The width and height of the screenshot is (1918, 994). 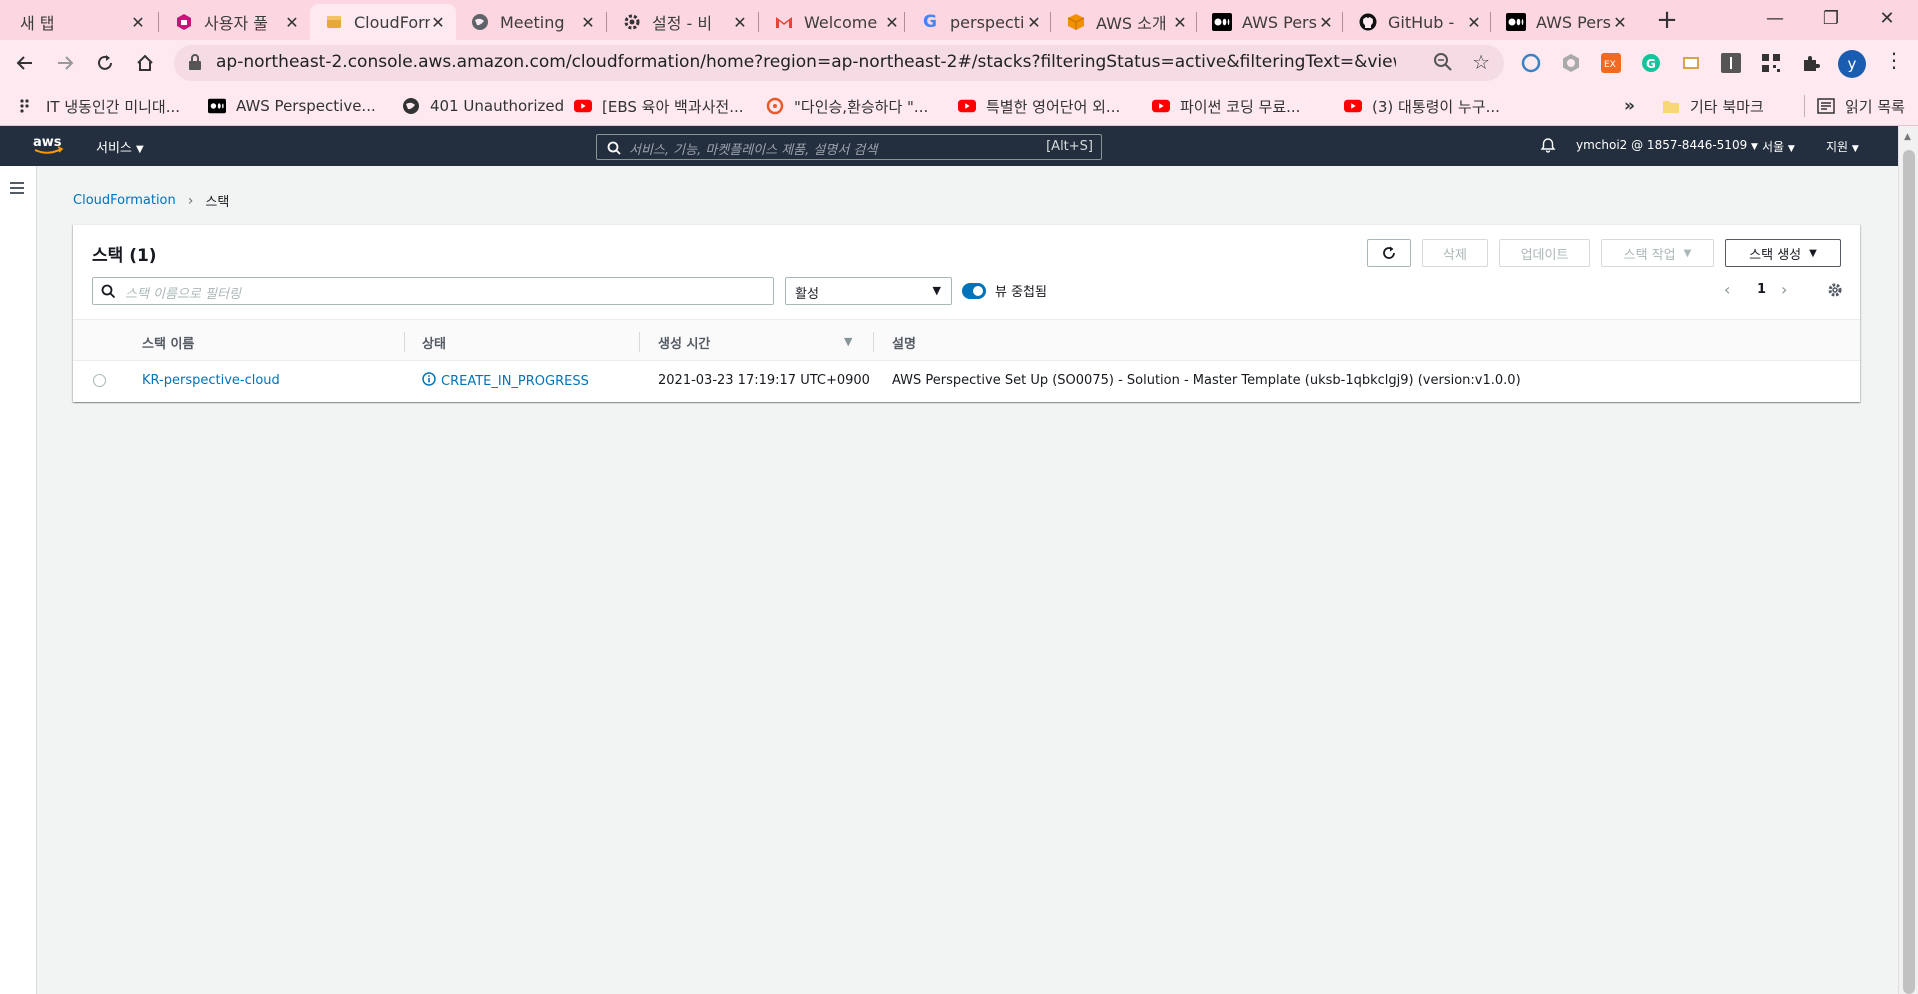 I want to click on extension-ex-icon: EX, so click(x=1611, y=63).